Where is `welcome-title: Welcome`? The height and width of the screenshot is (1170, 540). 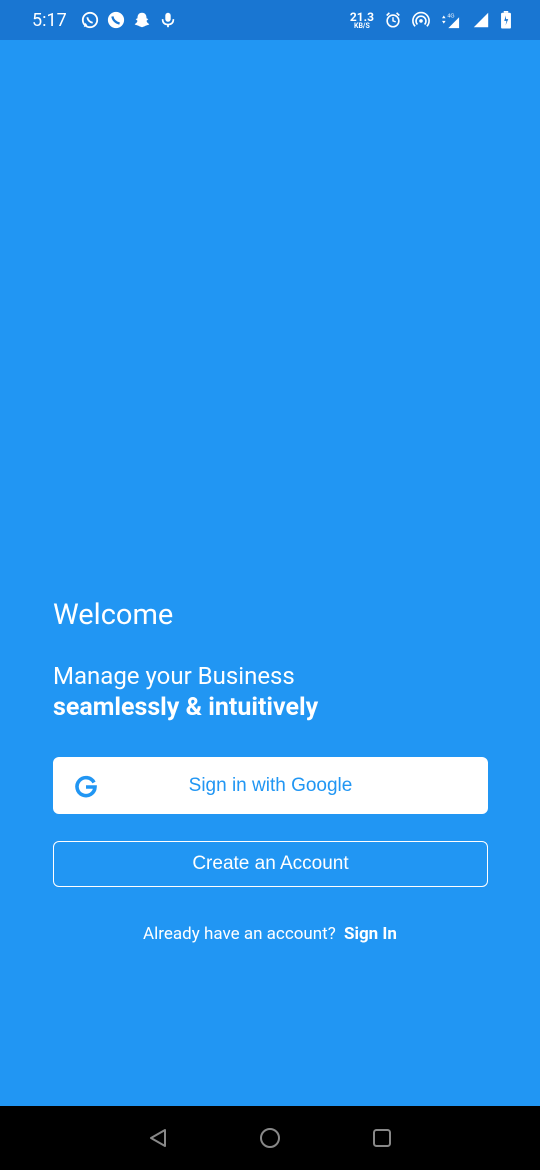 welcome-title: Welcome is located at coordinates (113, 615).